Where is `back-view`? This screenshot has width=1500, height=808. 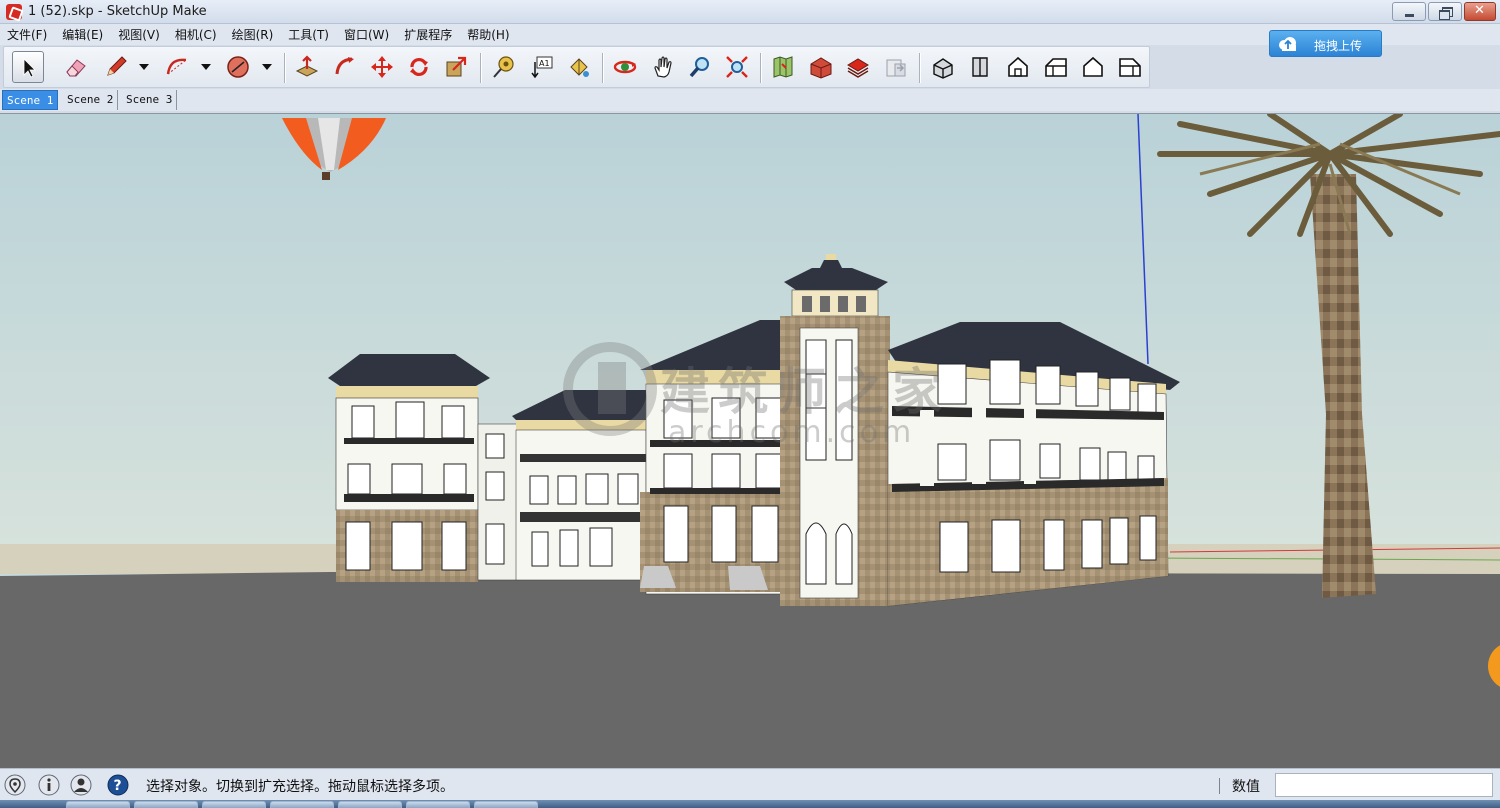
back-view is located at coordinates (1093, 67).